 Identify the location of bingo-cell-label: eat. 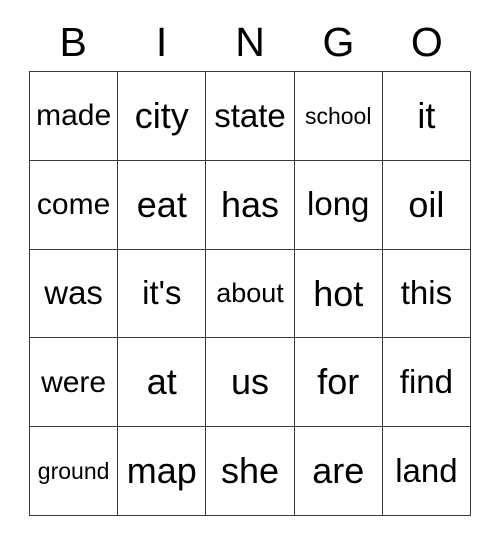
(161, 204).